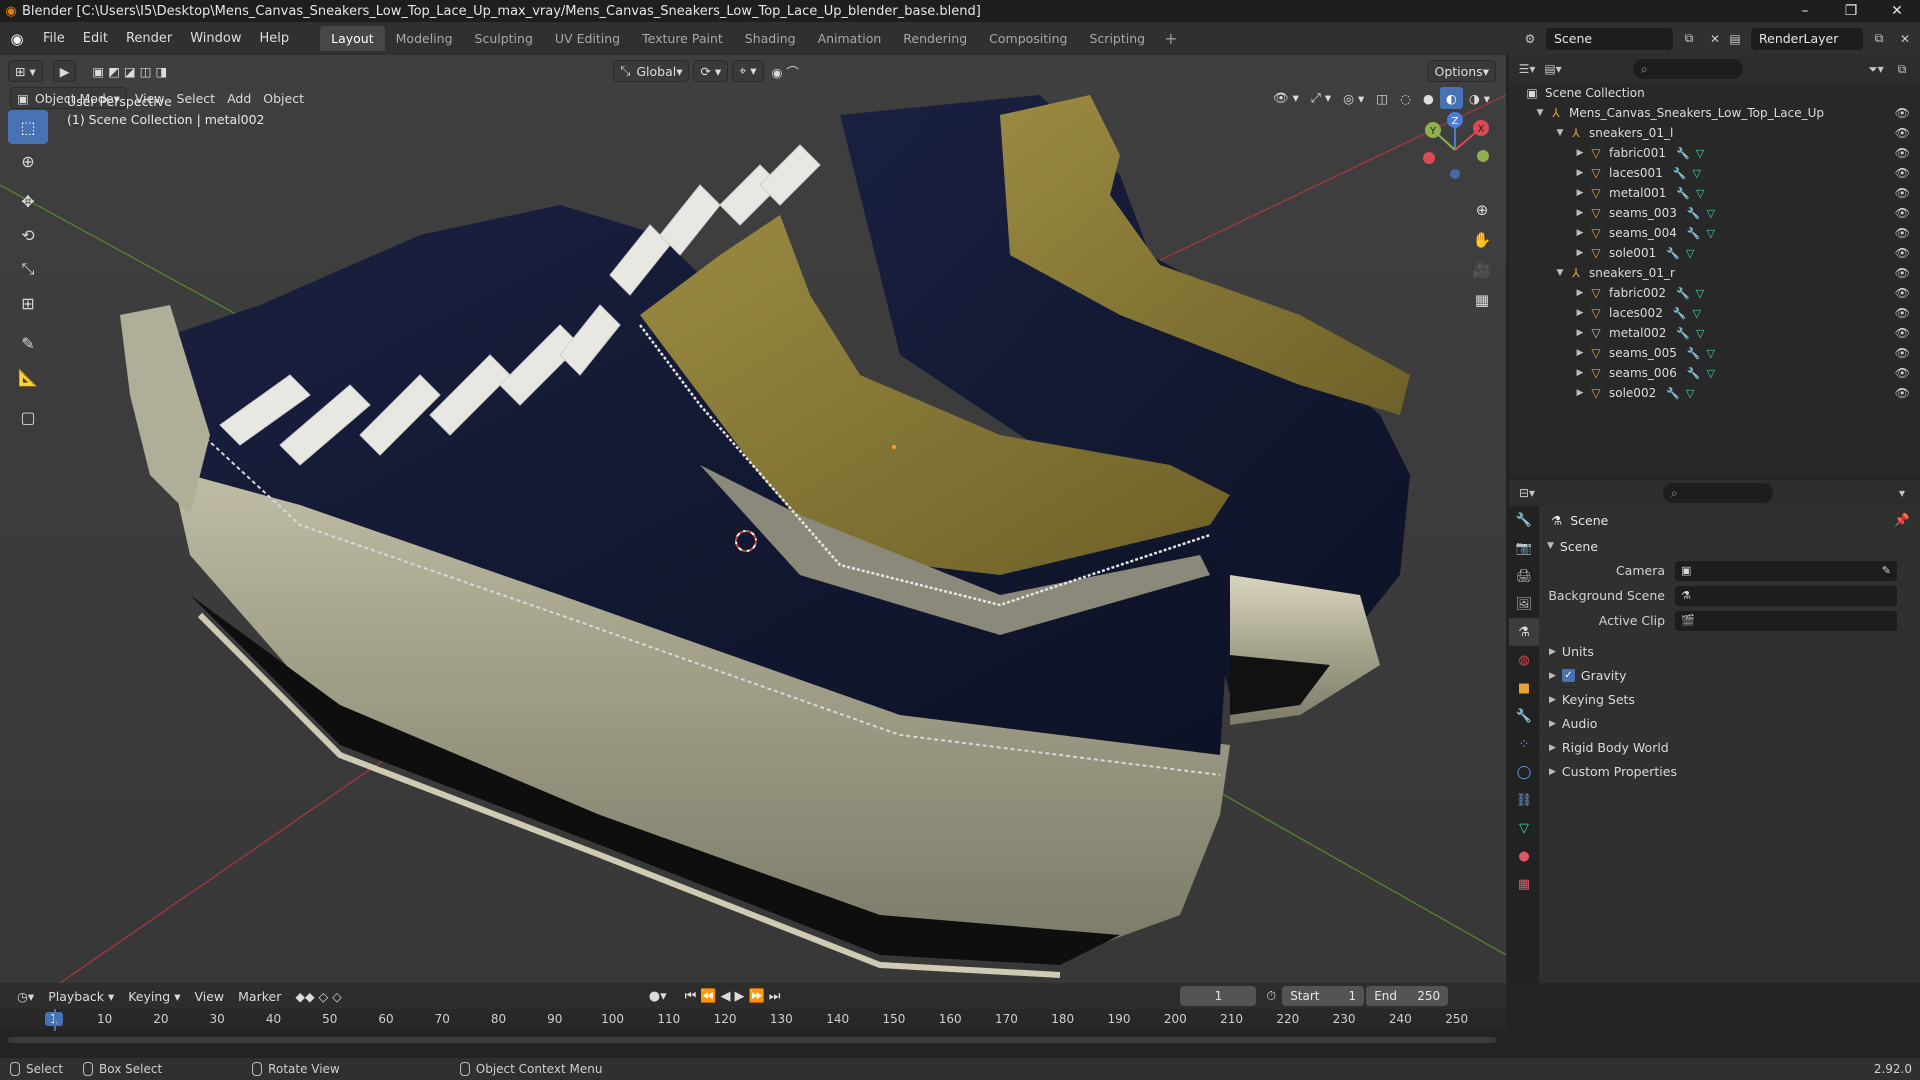 The image size is (1920, 1080). What do you see at coordinates (1715, 39) in the screenshot?
I see `delete-scene-icon: ✕` at bounding box center [1715, 39].